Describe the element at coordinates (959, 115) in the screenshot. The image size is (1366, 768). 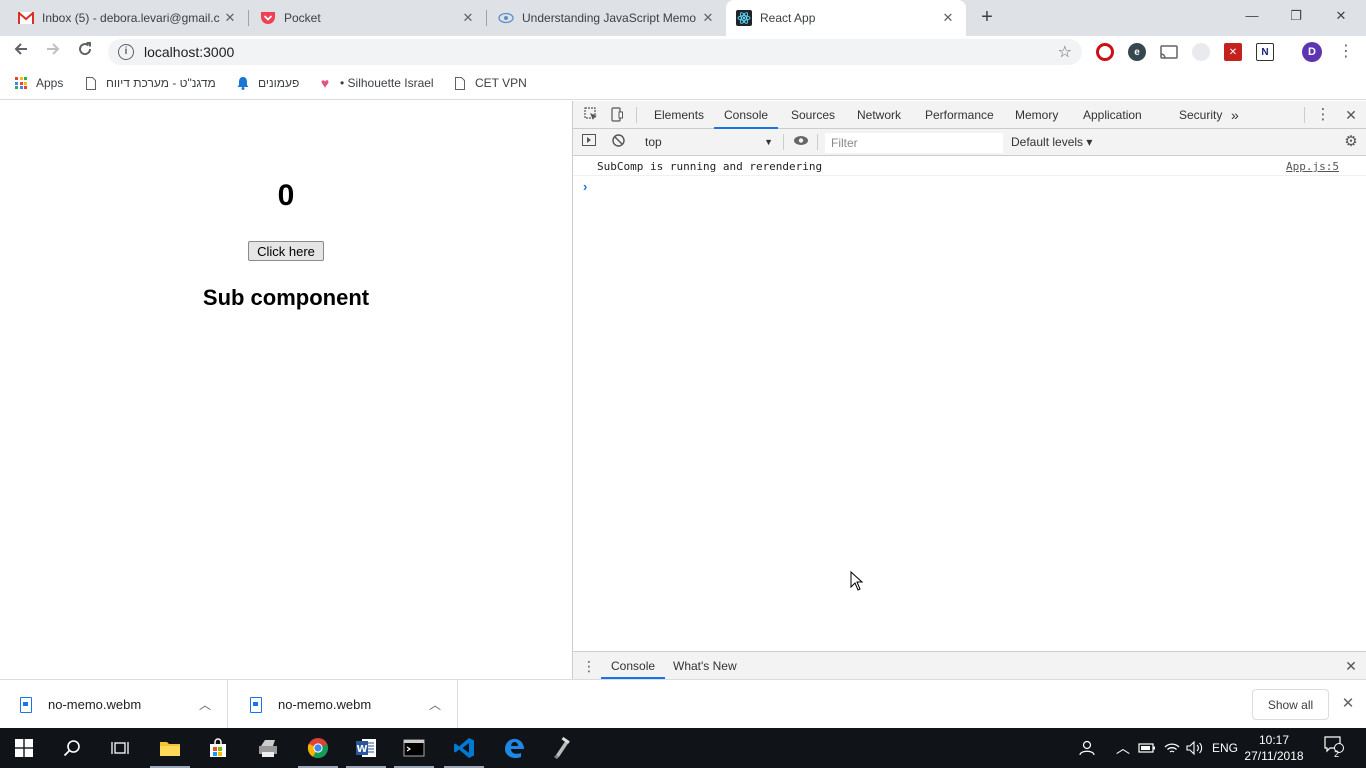
I see `devtools-tab-performance: Performance` at that location.